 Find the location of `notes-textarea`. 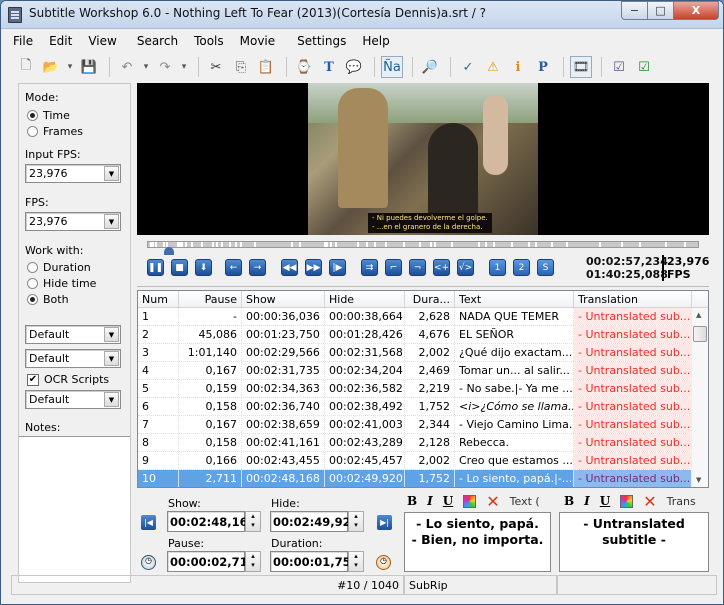

notes-textarea is located at coordinates (74, 509).